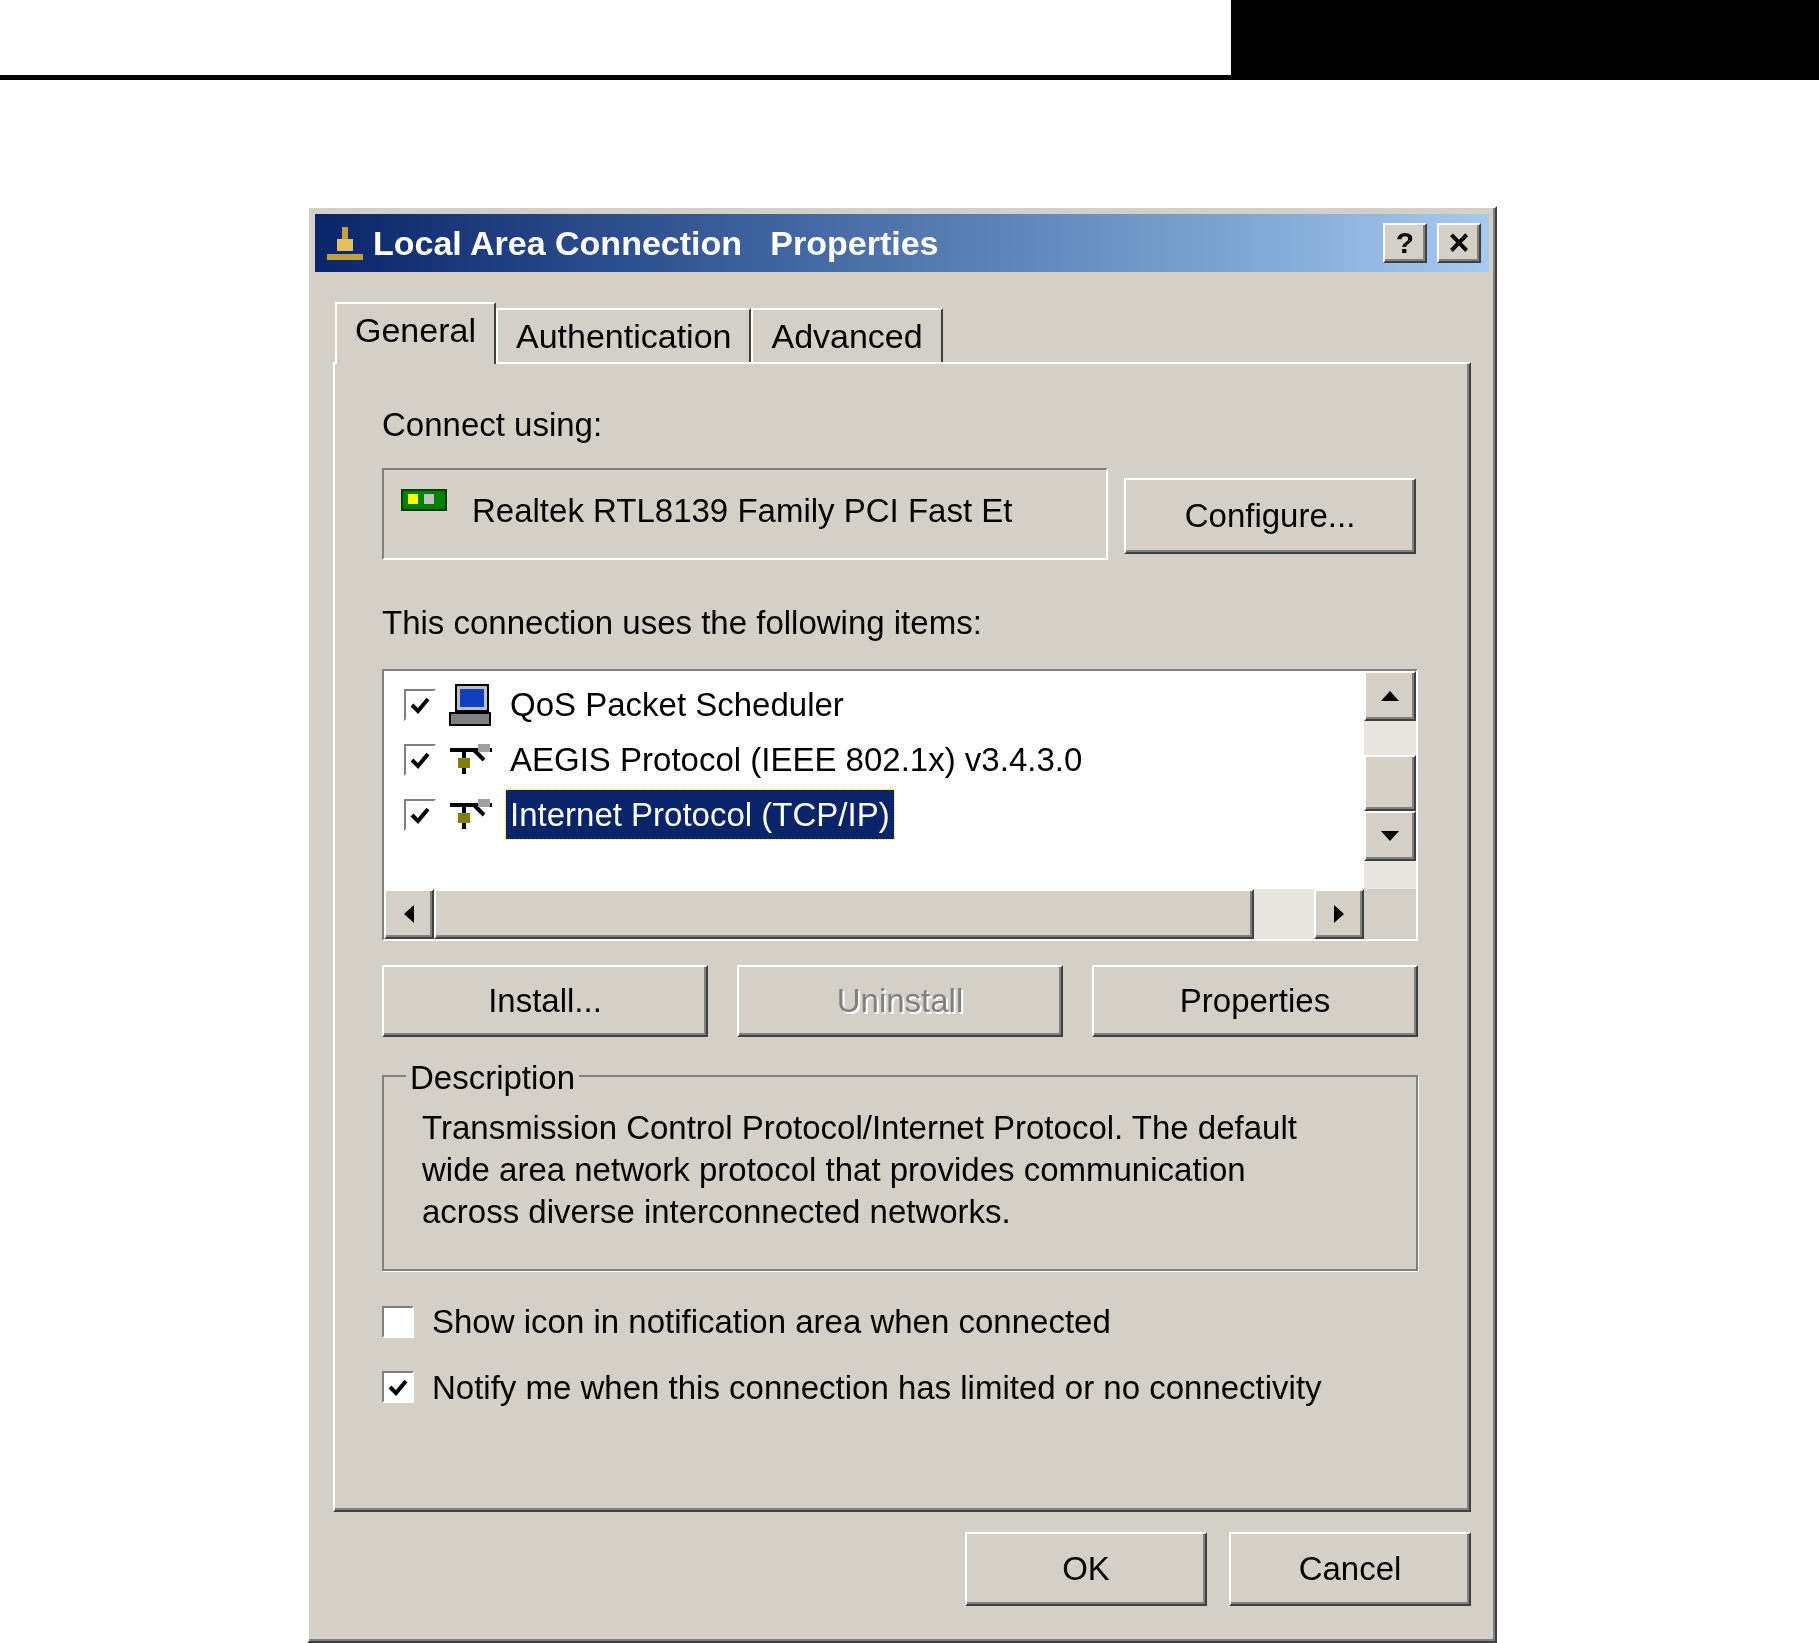  What do you see at coordinates (1459, 243) in the screenshot?
I see `close-button: ×` at bounding box center [1459, 243].